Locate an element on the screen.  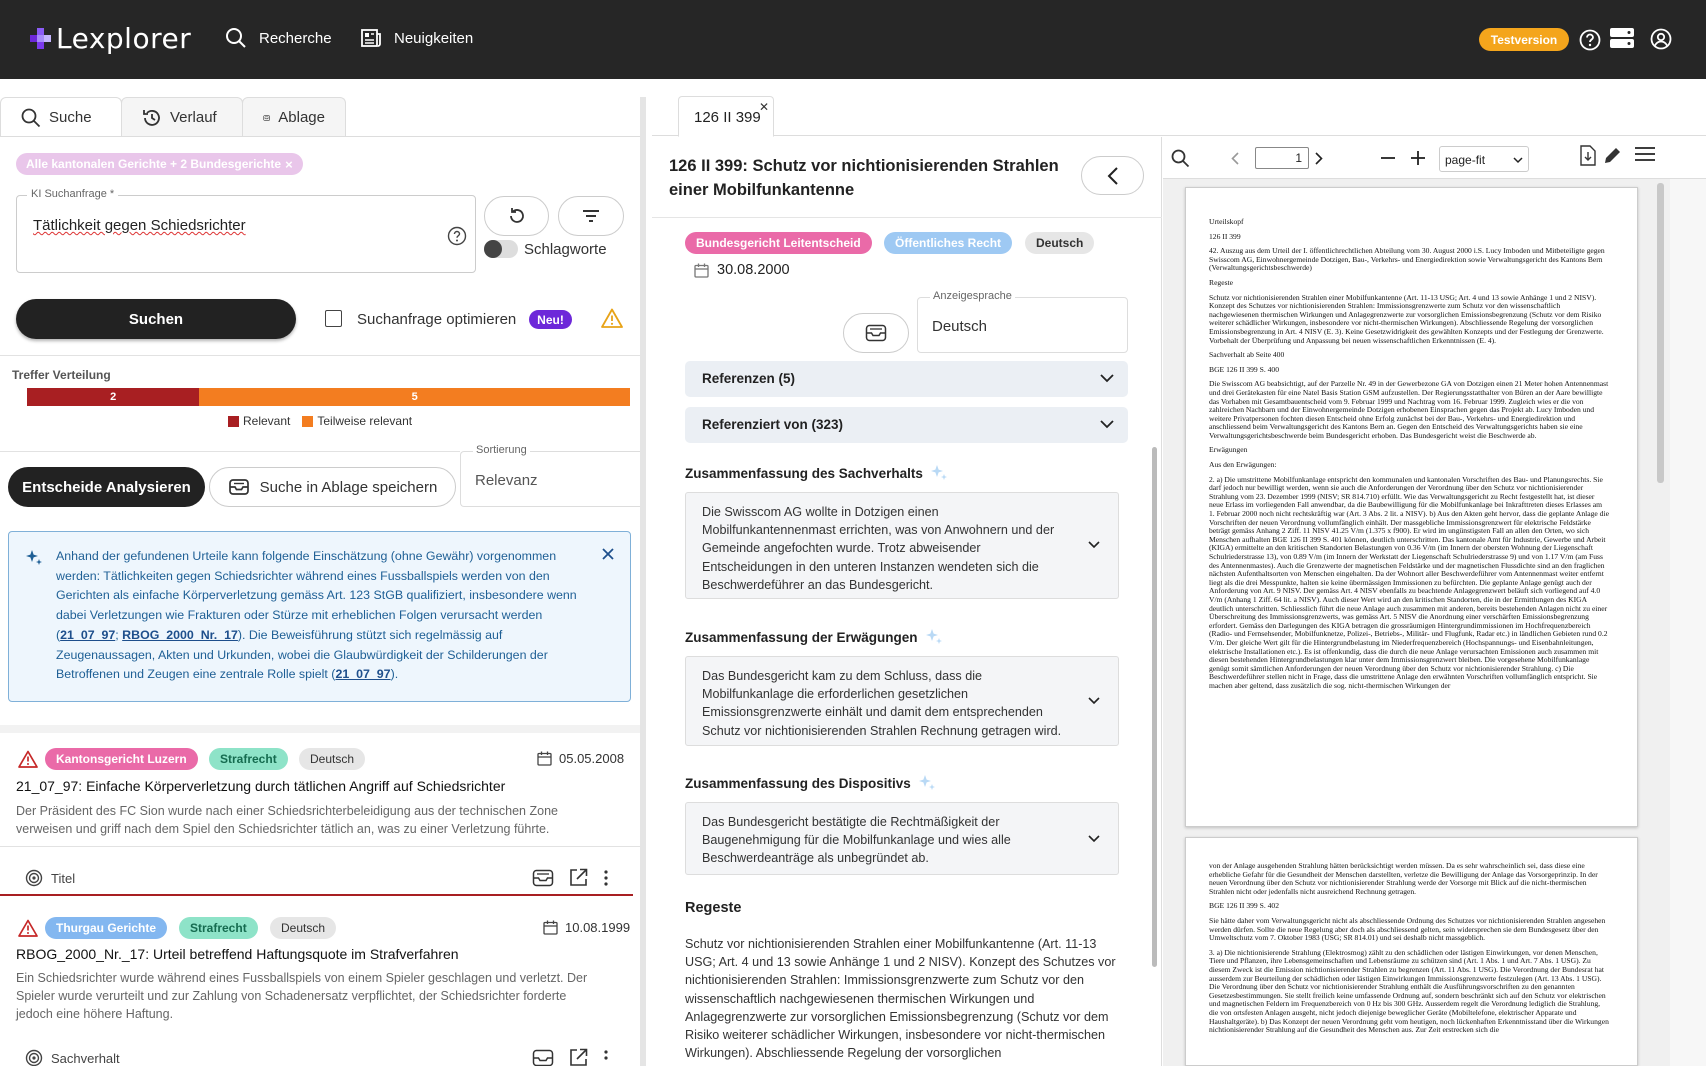
save-search-button: Suche in Ablage speichern is located at coordinates (332, 487).